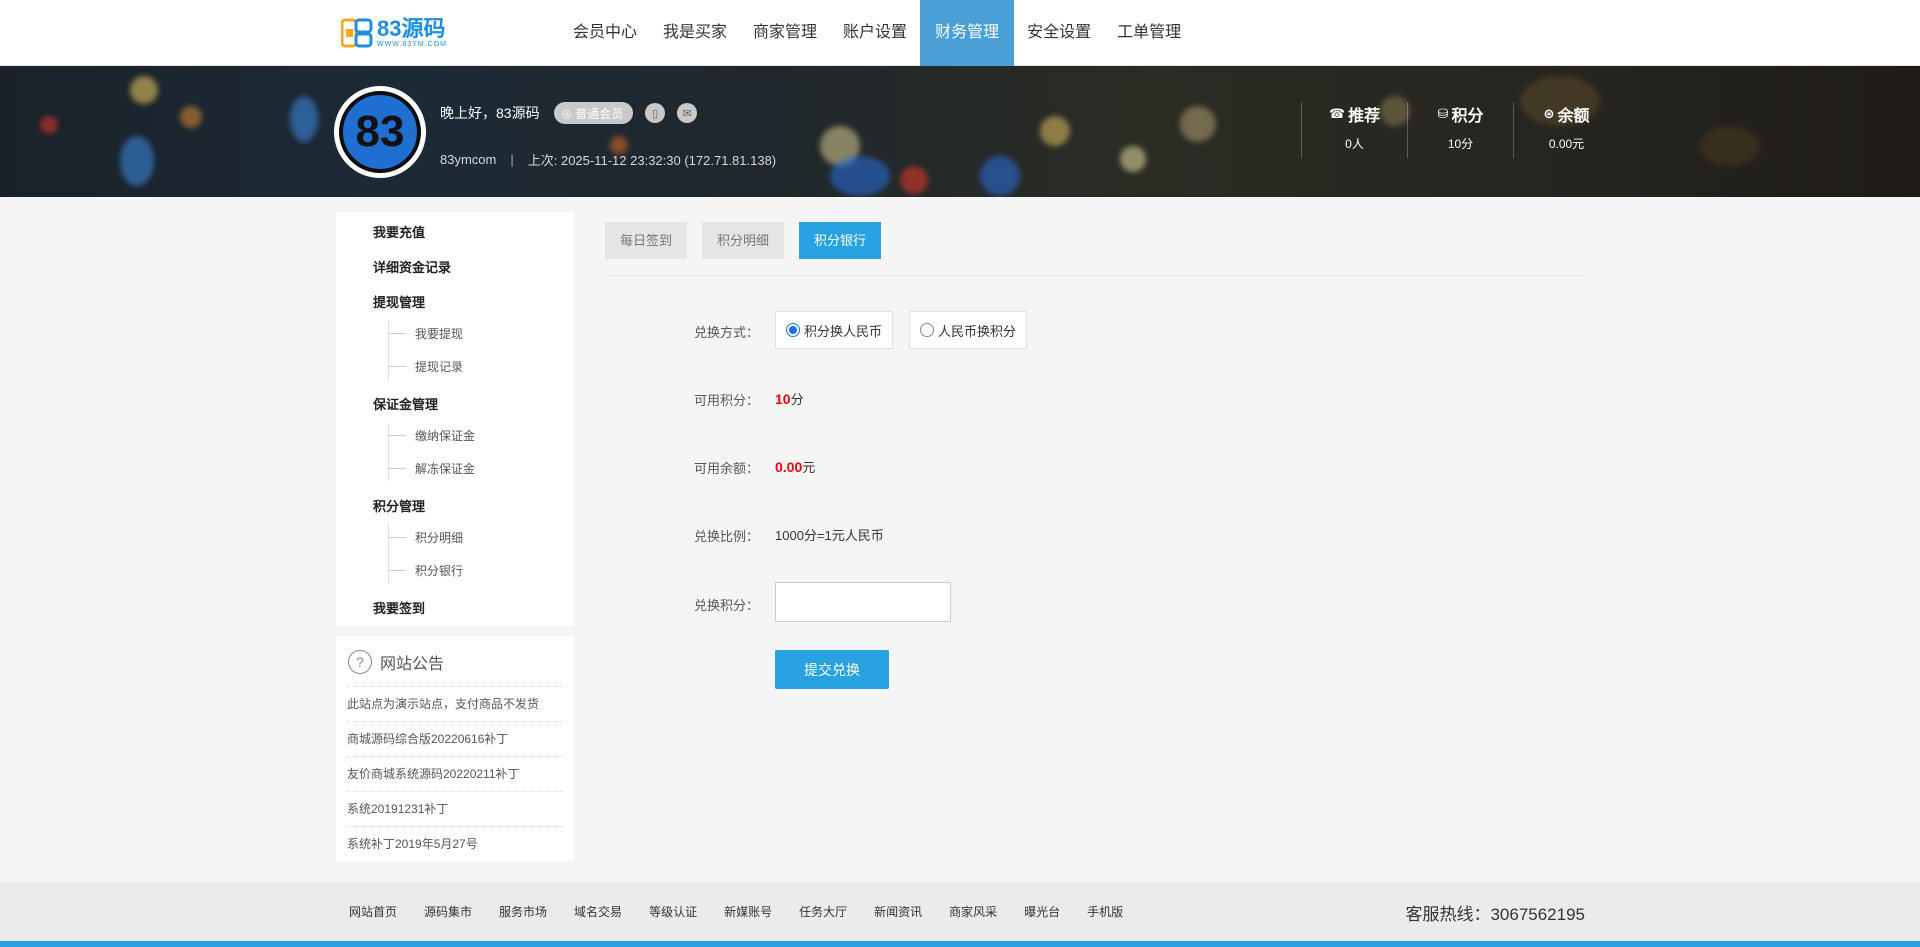 The image size is (1920, 947). What do you see at coordinates (743, 240) in the screenshot?
I see `tab: 积分明细` at bounding box center [743, 240].